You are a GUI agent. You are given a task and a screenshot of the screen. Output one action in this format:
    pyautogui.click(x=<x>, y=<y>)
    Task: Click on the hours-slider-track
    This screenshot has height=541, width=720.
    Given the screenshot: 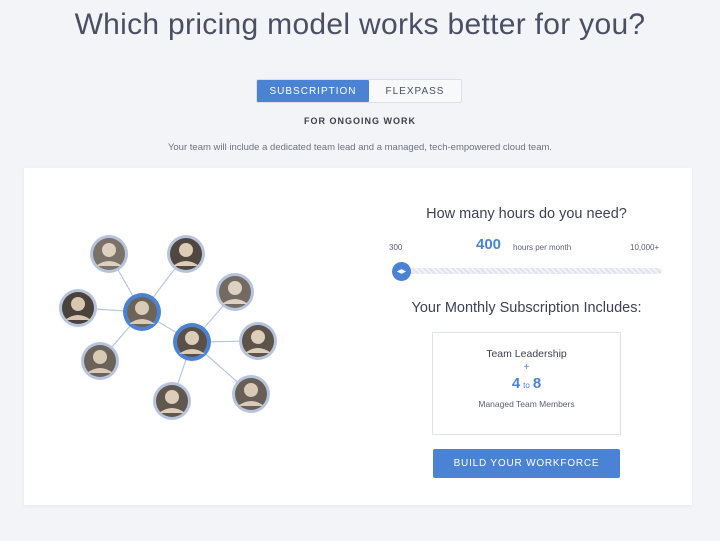 What is the action you would take?
    pyautogui.click(x=531, y=271)
    